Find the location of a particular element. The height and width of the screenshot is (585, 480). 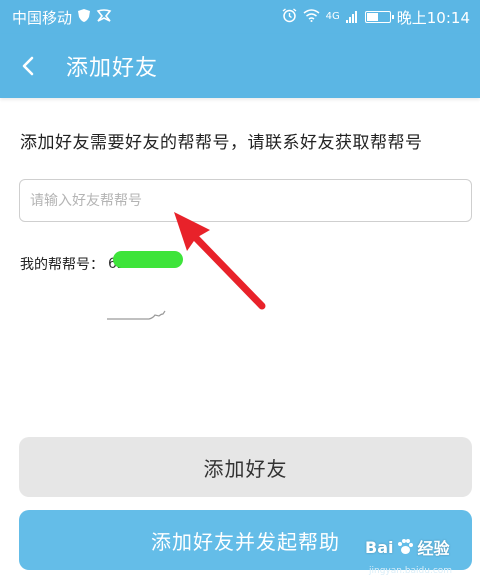

chevron-left-icon is located at coordinates (28, 66).